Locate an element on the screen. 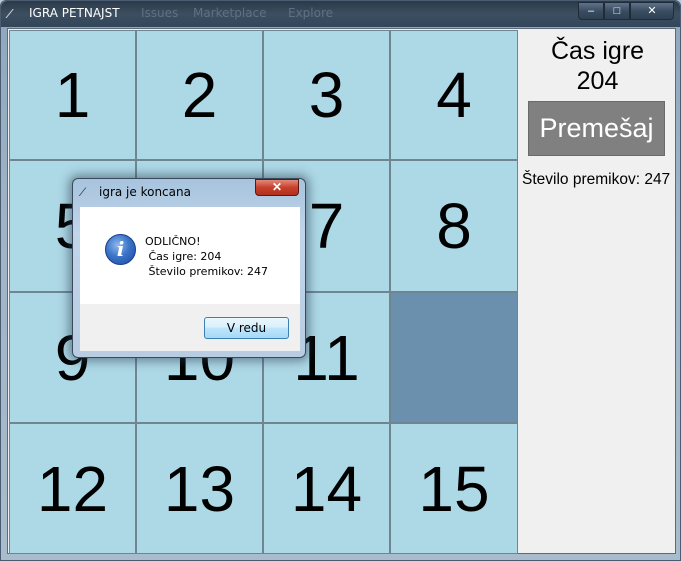 Image resolution: width=681 pixels, height=561 pixels. window-title: IGRA PETNAJST is located at coordinates (74, 13).